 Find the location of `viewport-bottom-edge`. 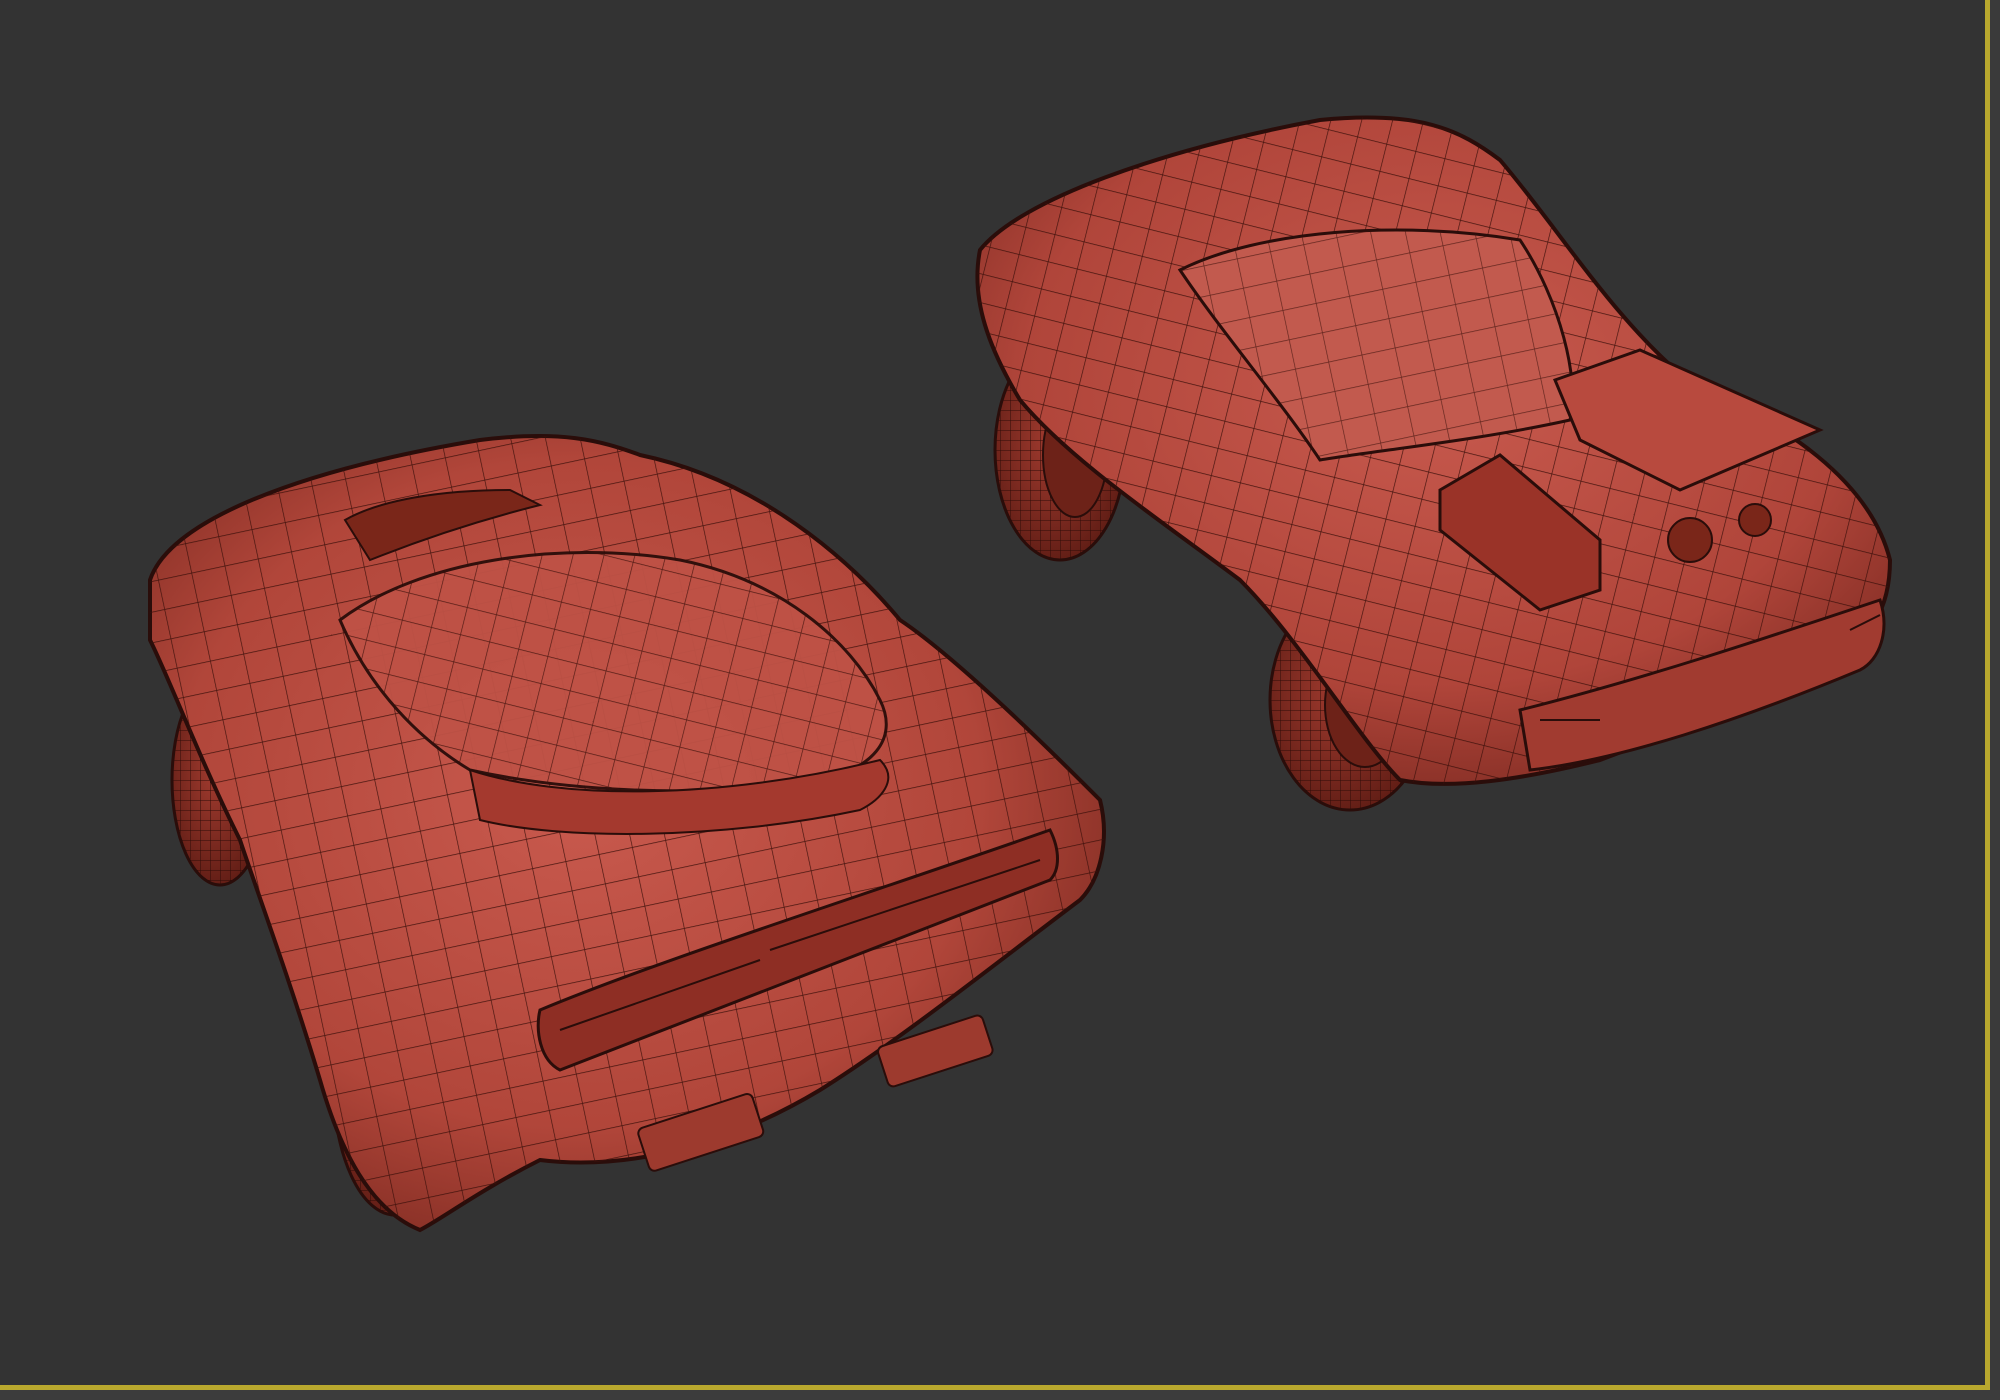

viewport-bottom-edge is located at coordinates (1000, 1395).